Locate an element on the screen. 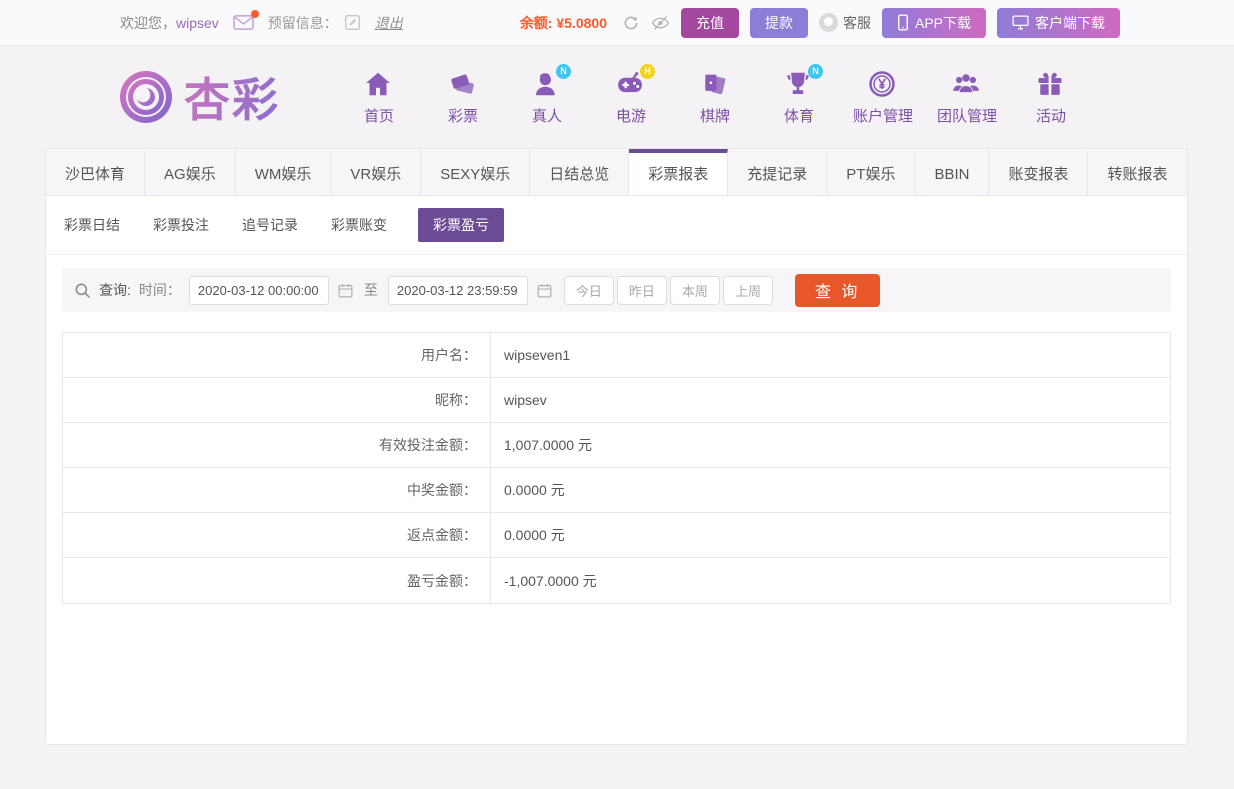 This screenshot has width=1234, height=789. nav-item-label: 账户管理 is located at coordinates (882, 116).